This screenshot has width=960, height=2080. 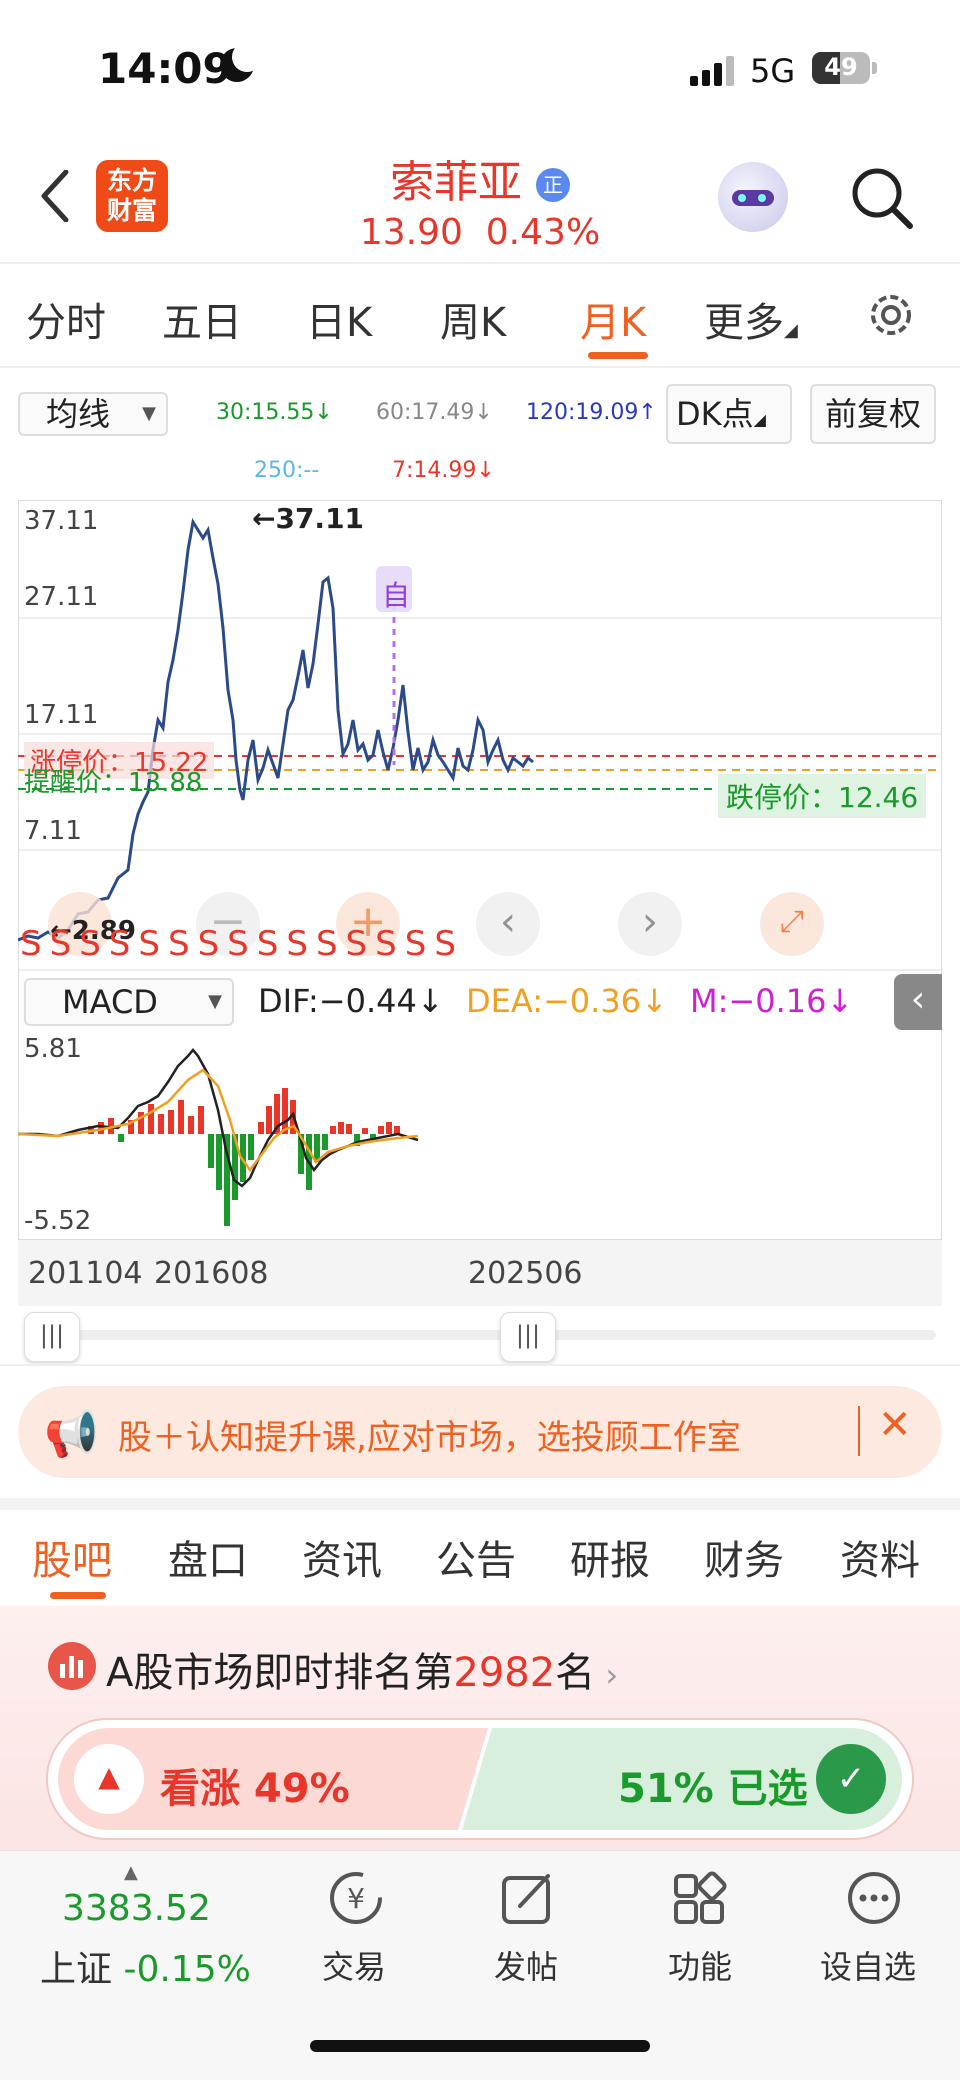 What do you see at coordinates (362, 1669) in the screenshot?
I see `ranking-text: A股市场即时排名第2982名 ›` at bounding box center [362, 1669].